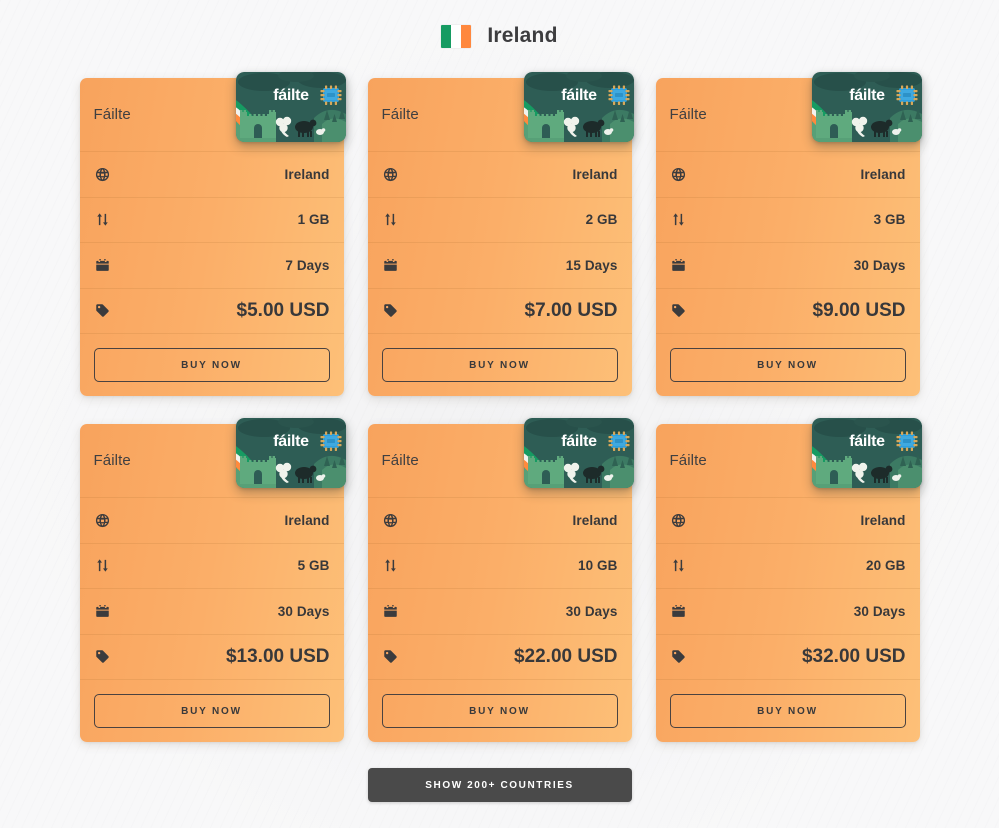 The image size is (999, 828). I want to click on plan-row-price: $13.00 USD, so click(211, 657).